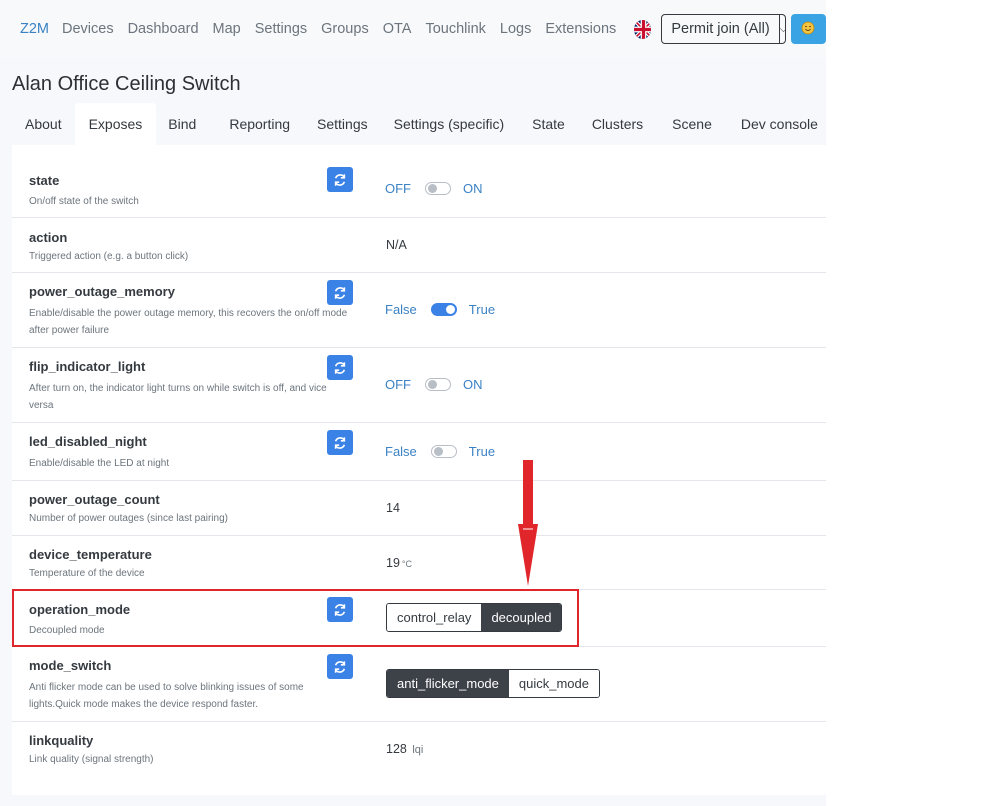 This screenshot has width=1000, height=806. I want to click on nav-dashboard: Dashboard, so click(163, 29).